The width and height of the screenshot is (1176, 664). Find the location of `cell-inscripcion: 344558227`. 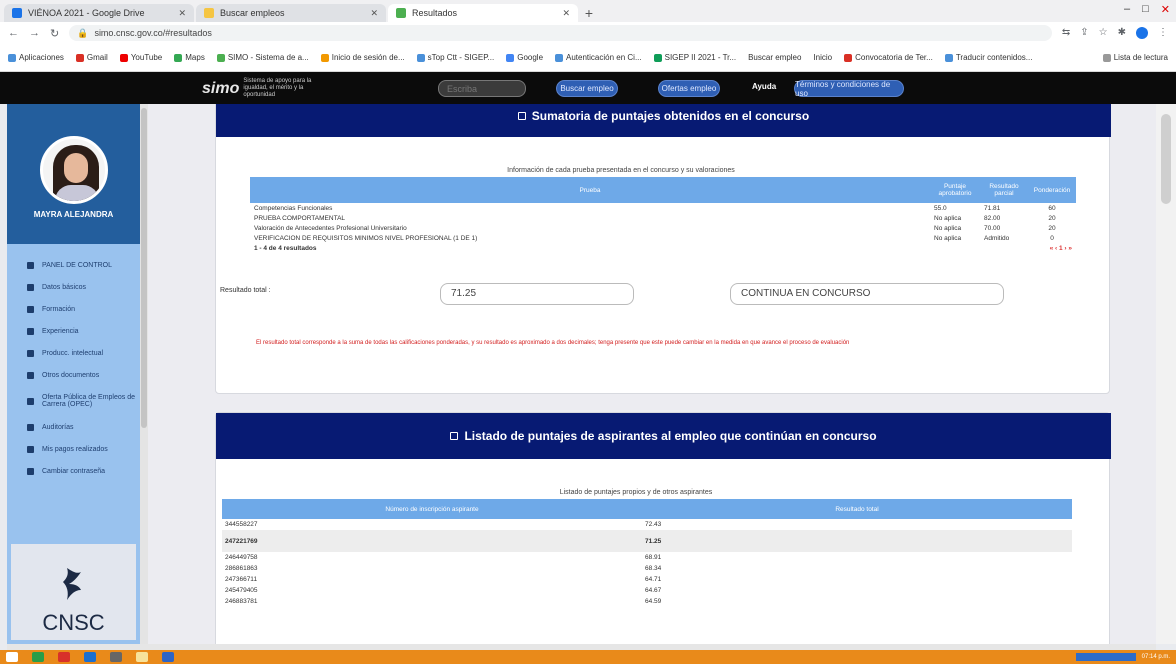

cell-inscripcion: 344558227 is located at coordinates (241, 524).